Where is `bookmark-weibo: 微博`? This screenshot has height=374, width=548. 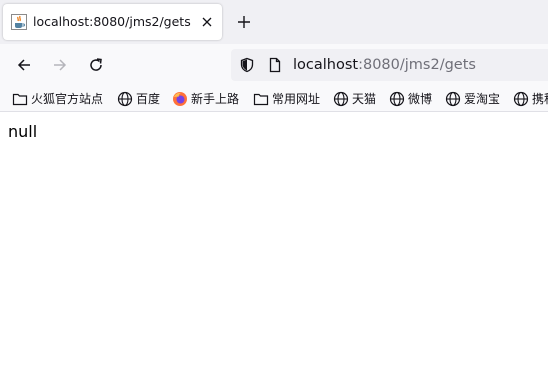
bookmark-weibo: 微博 is located at coordinates (410, 98).